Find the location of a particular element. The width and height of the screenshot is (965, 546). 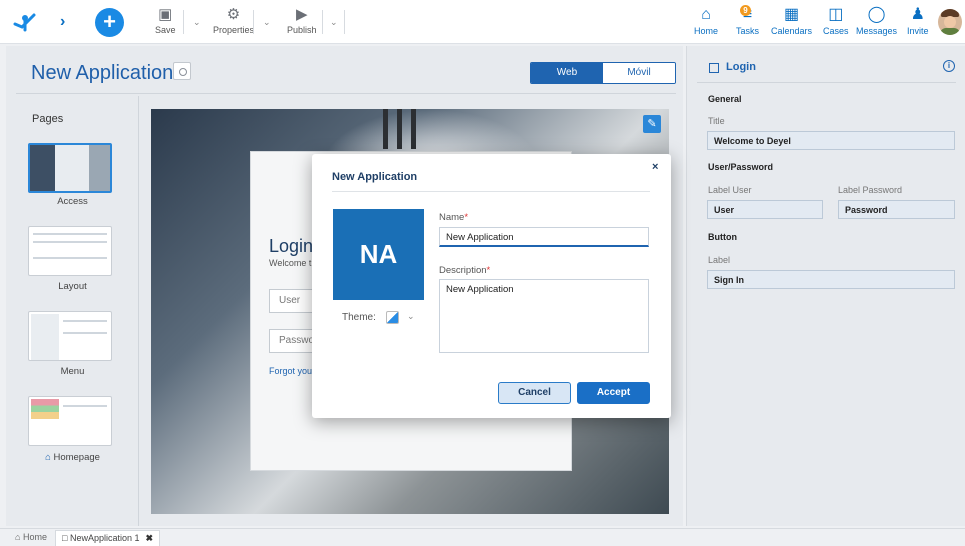

tab-mobile: Móvil is located at coordinates (639, 73).